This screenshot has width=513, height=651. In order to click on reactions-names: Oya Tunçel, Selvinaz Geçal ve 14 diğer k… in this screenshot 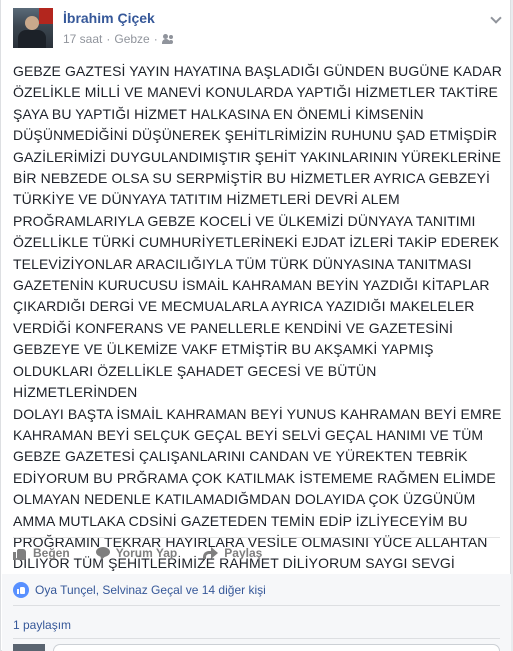, I will do `click(150, 590)`.